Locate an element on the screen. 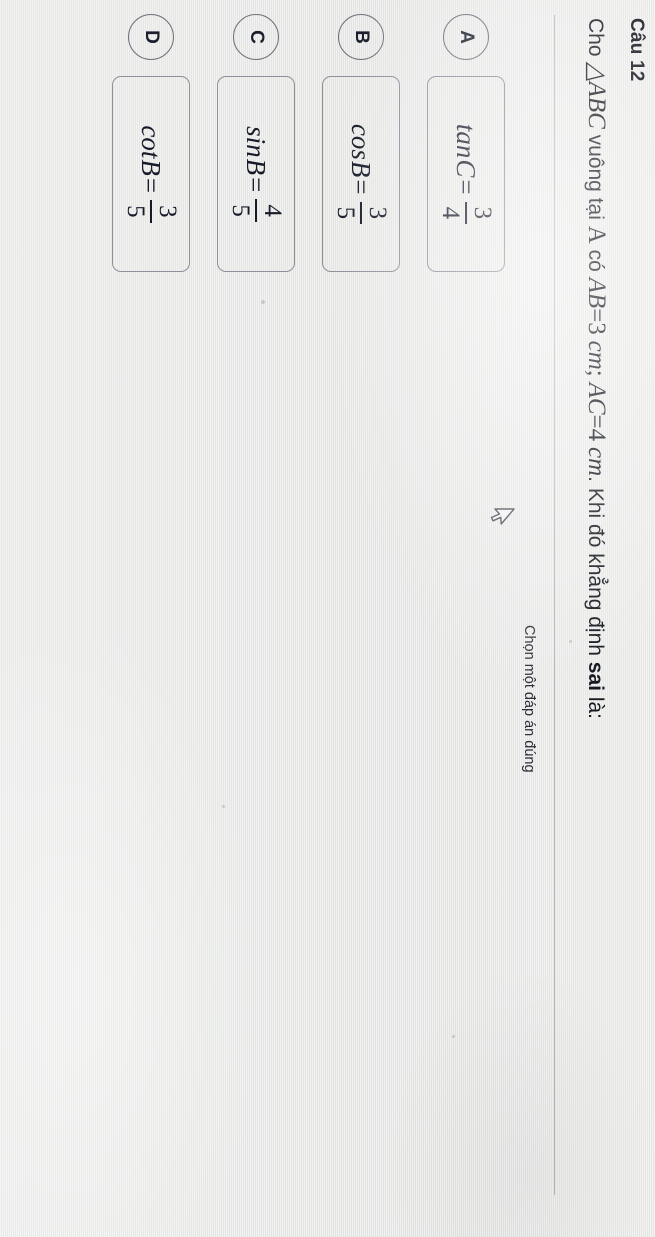  equals-1: = is located at coordinates (596, 315).